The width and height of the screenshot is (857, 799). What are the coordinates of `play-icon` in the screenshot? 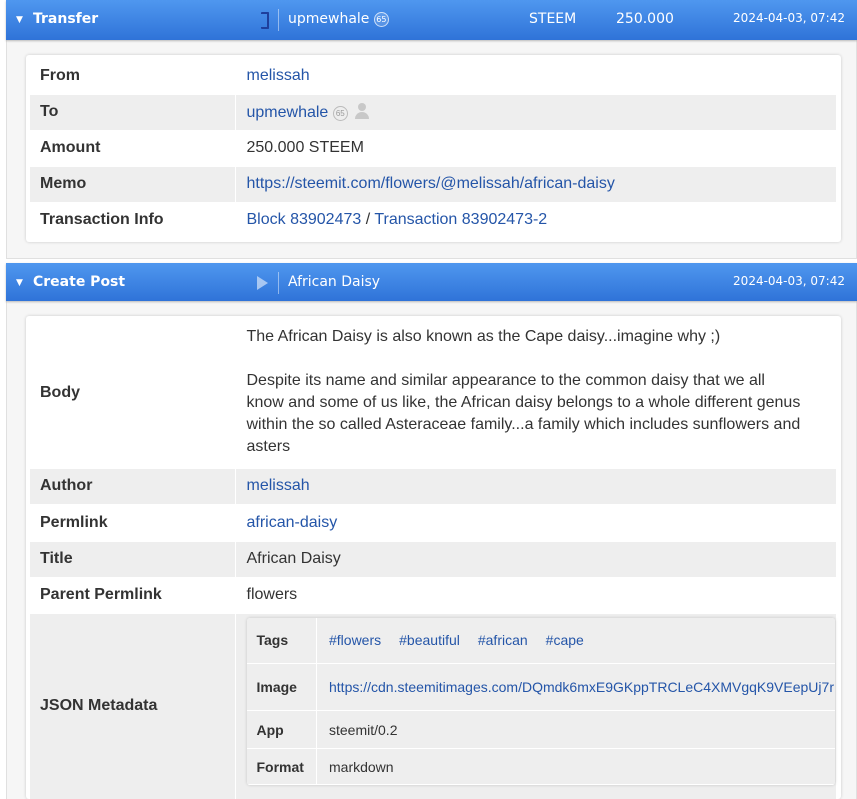 It's located at (262, 283).